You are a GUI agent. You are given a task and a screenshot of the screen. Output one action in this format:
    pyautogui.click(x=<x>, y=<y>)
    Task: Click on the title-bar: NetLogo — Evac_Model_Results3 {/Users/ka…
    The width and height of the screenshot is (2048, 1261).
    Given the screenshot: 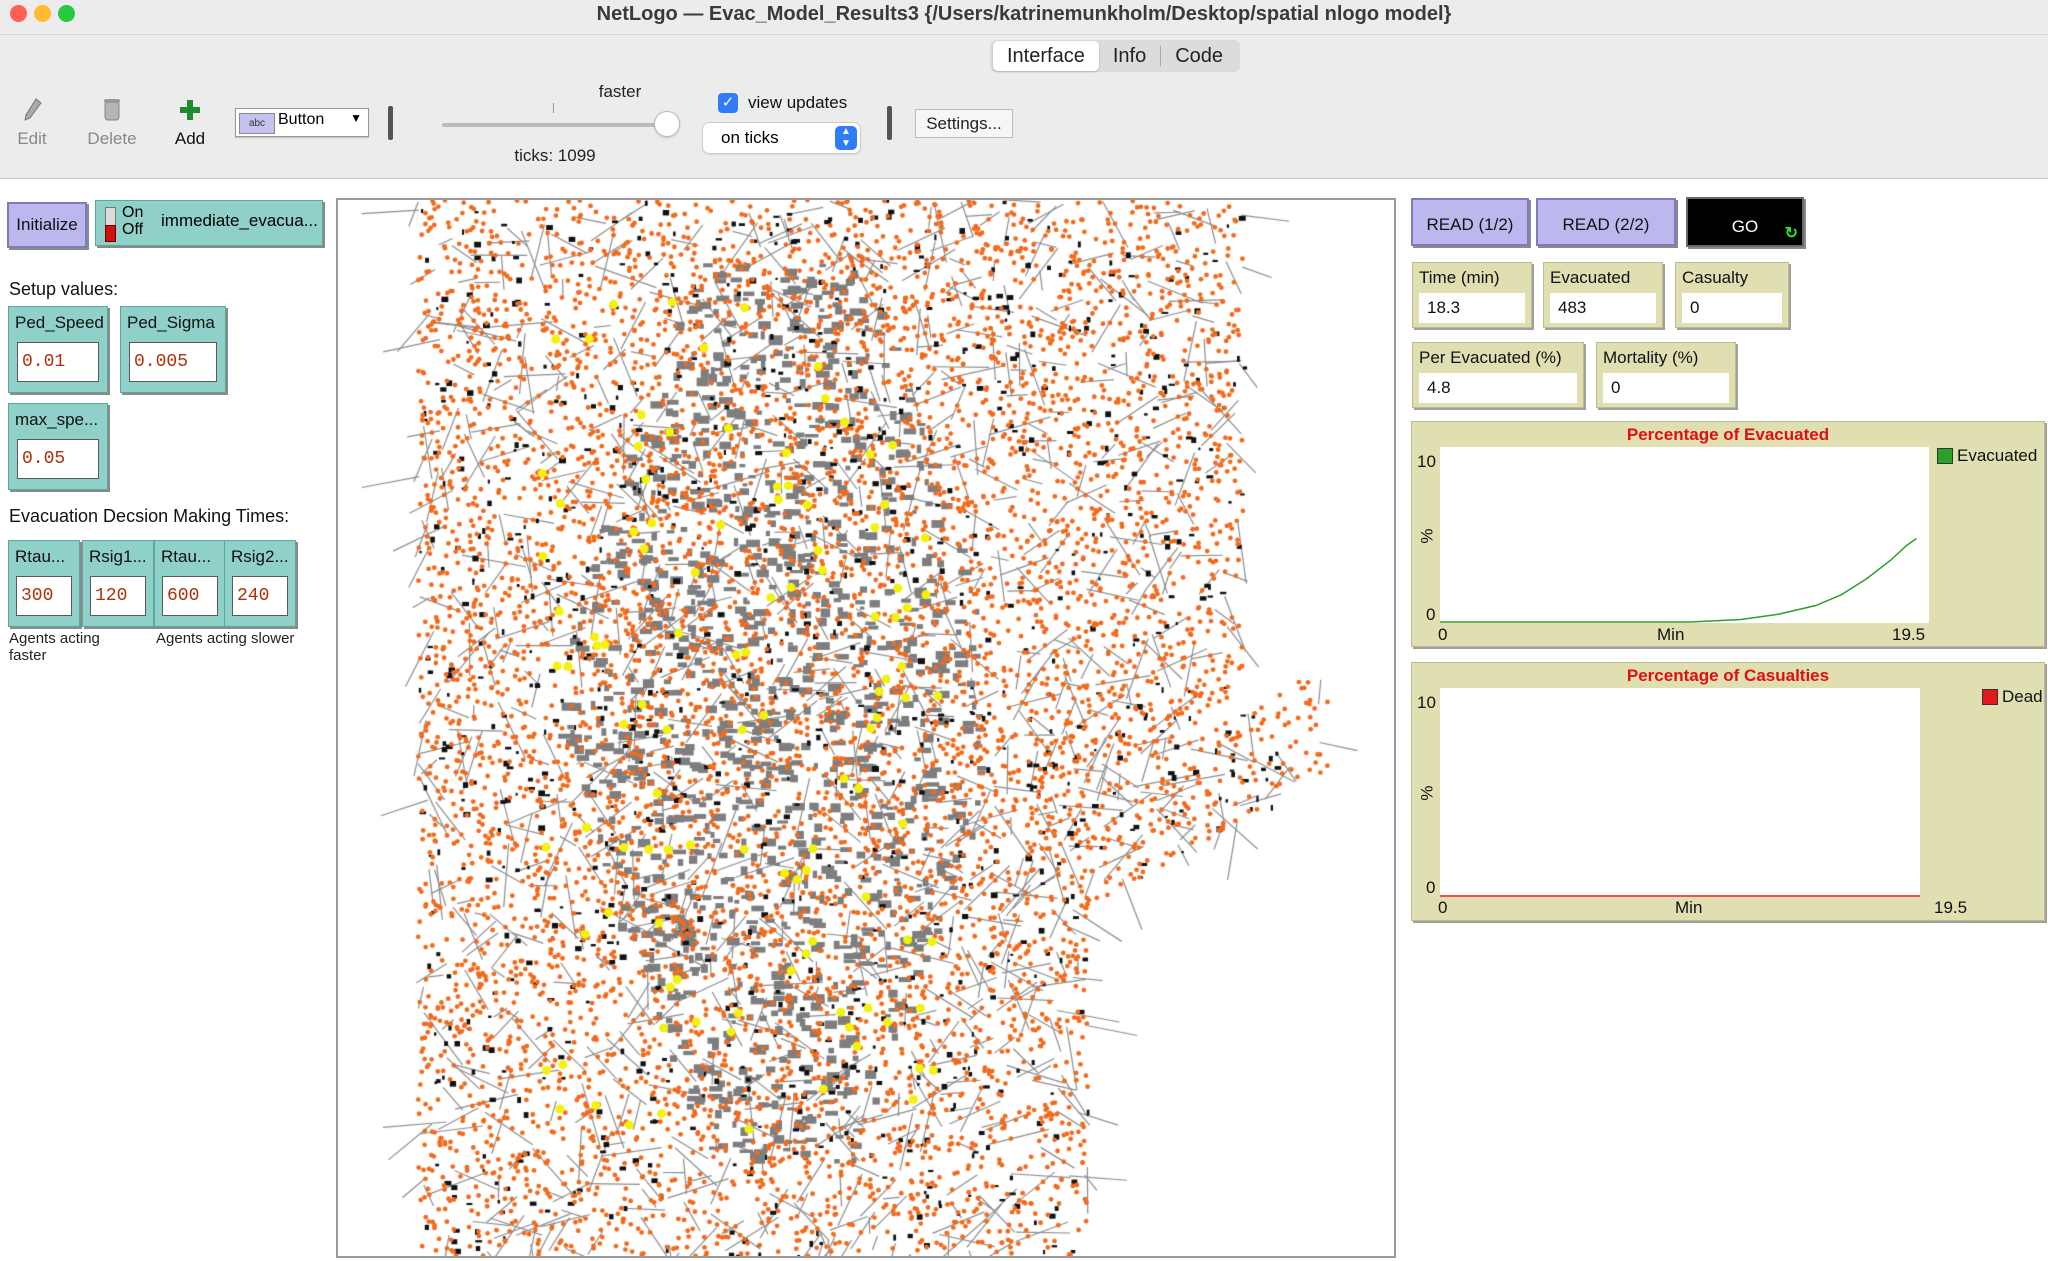 What is the action you would take?
    pyautogui.click(x=1024, y=17)
    